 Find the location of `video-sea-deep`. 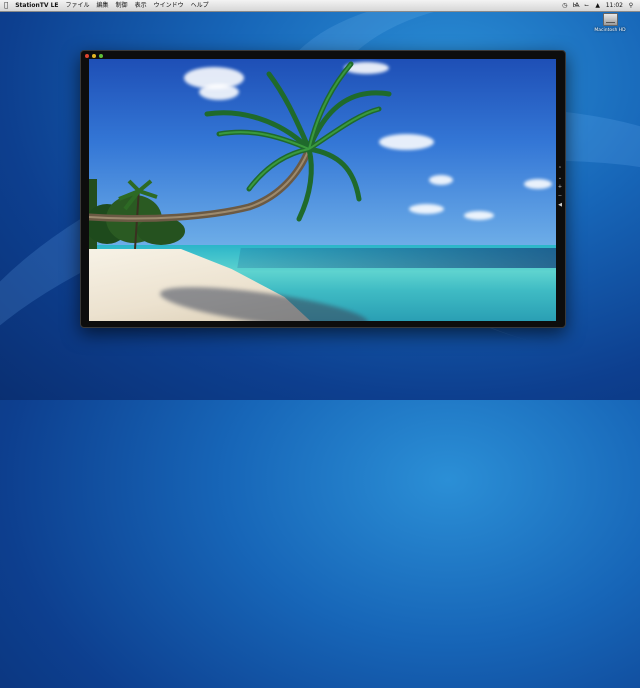

video-sea-deep is located at coordinates (396, 258).